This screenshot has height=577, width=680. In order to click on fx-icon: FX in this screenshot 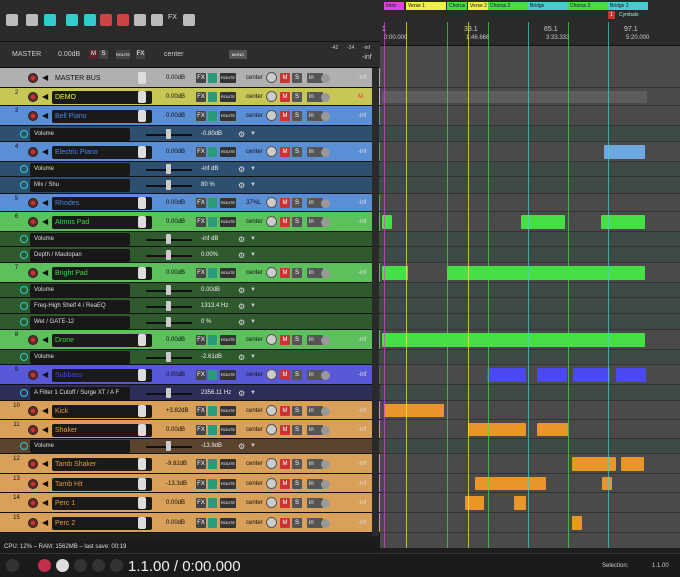, I will do `click(174, 20)`.